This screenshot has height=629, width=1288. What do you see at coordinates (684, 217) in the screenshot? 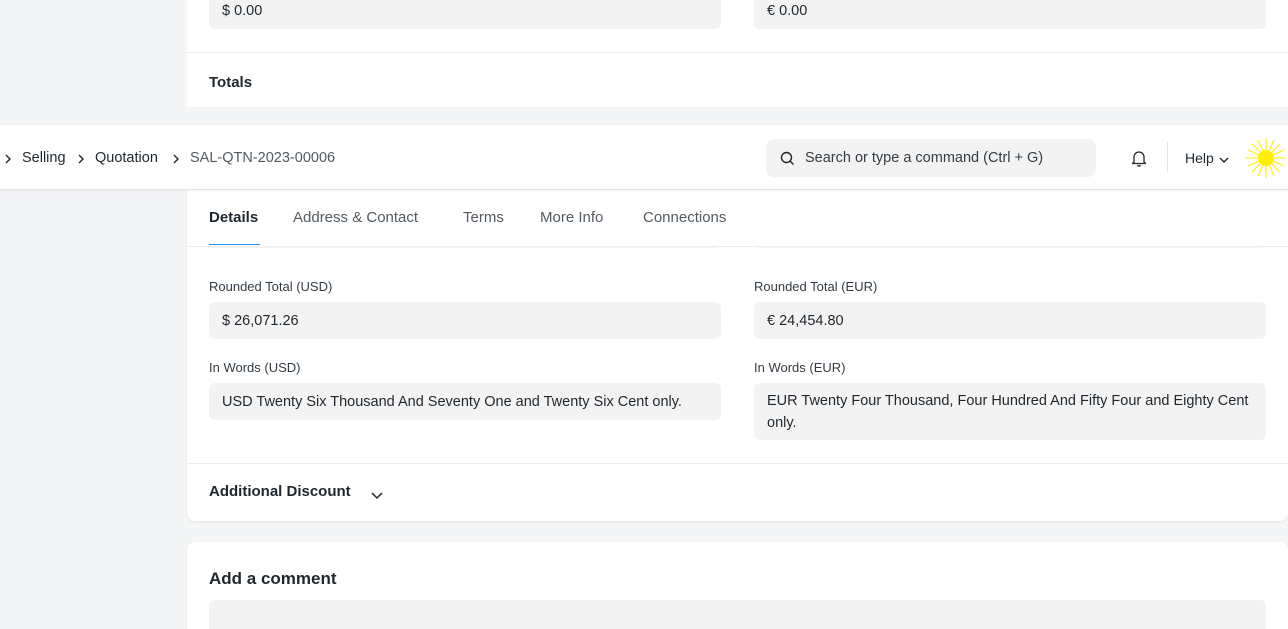
I see `tab-connections: Connections` at bounding box center [684, 217].